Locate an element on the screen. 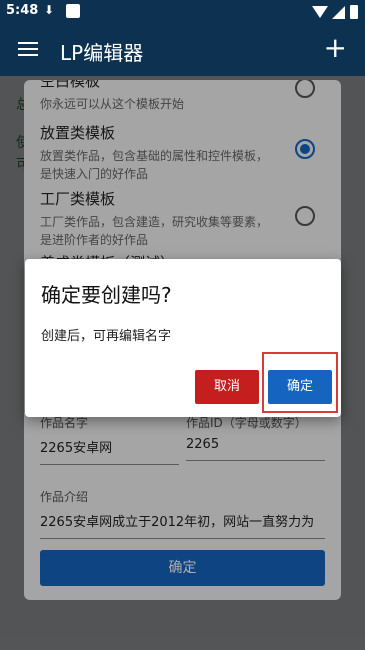  cancel-button: 取消 is located at coordinates (227, 387).